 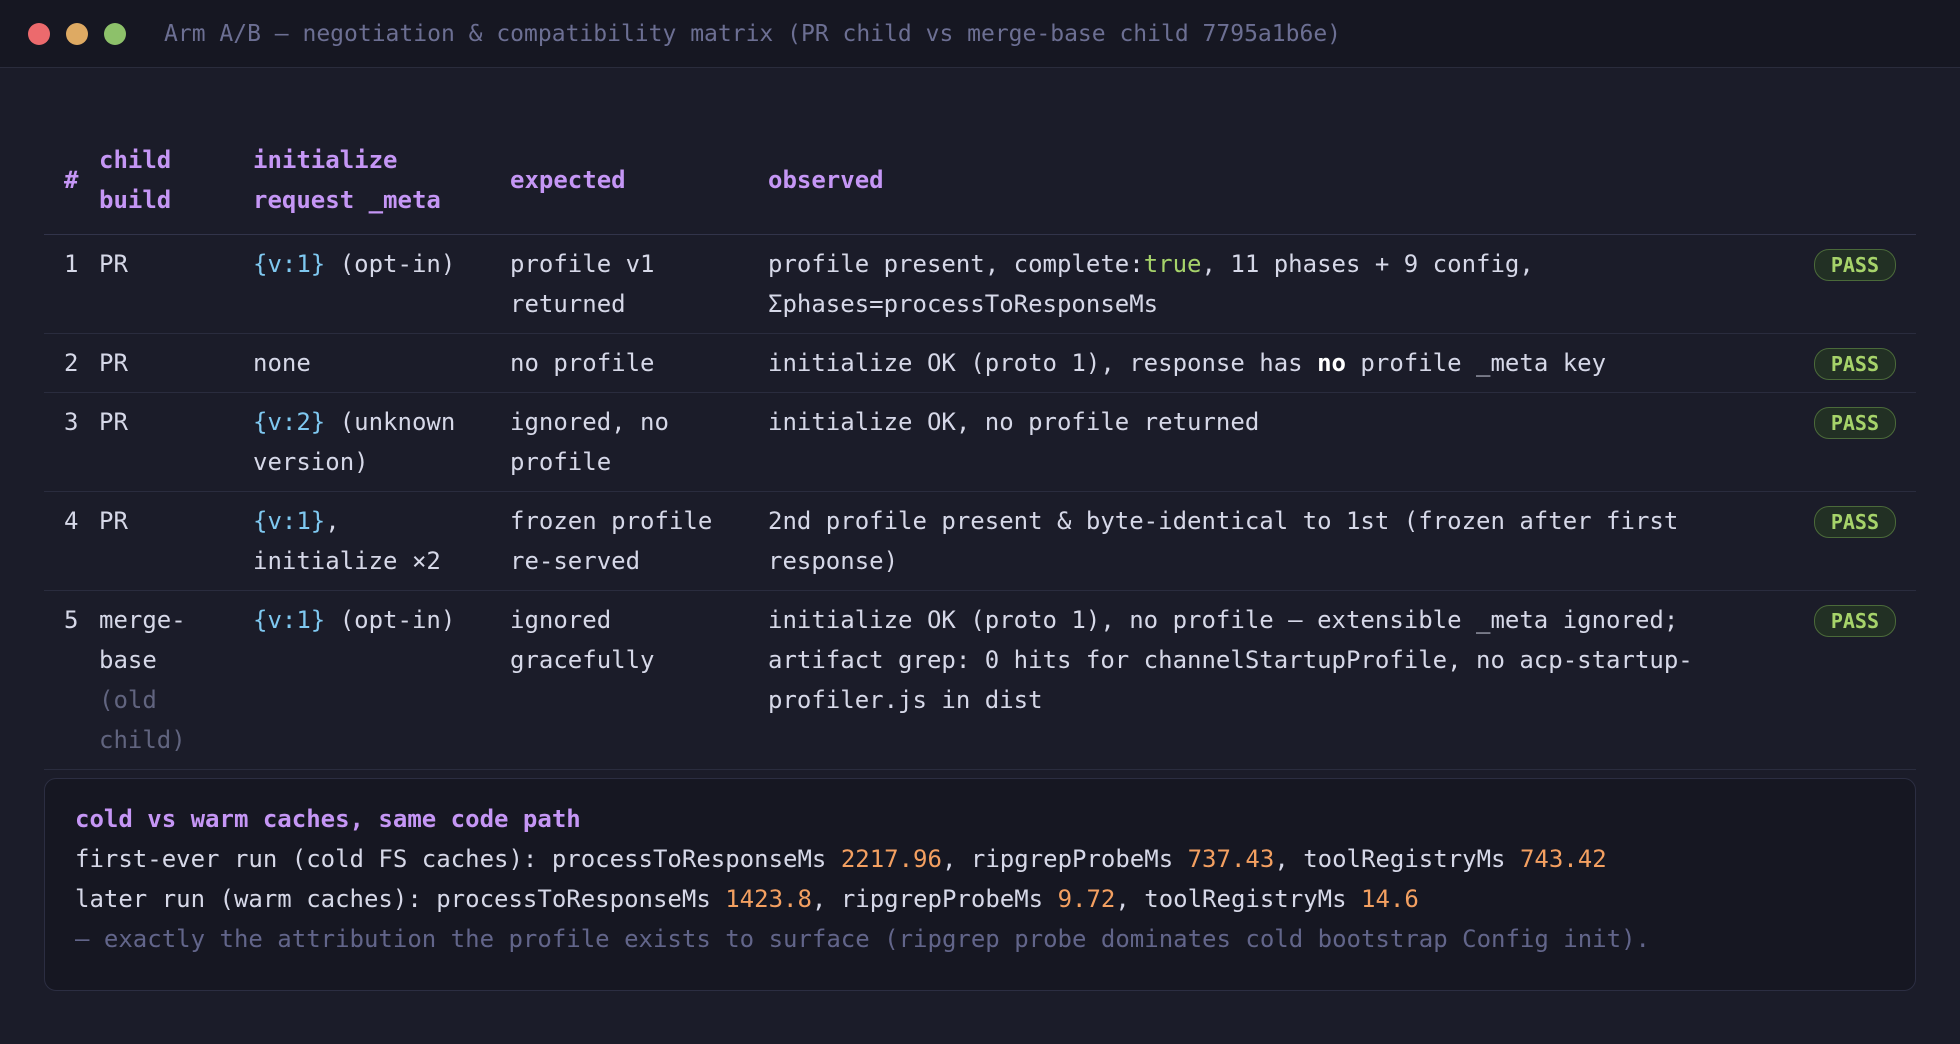 I want to click on maximize-window-button, so click(x=115, y=33).